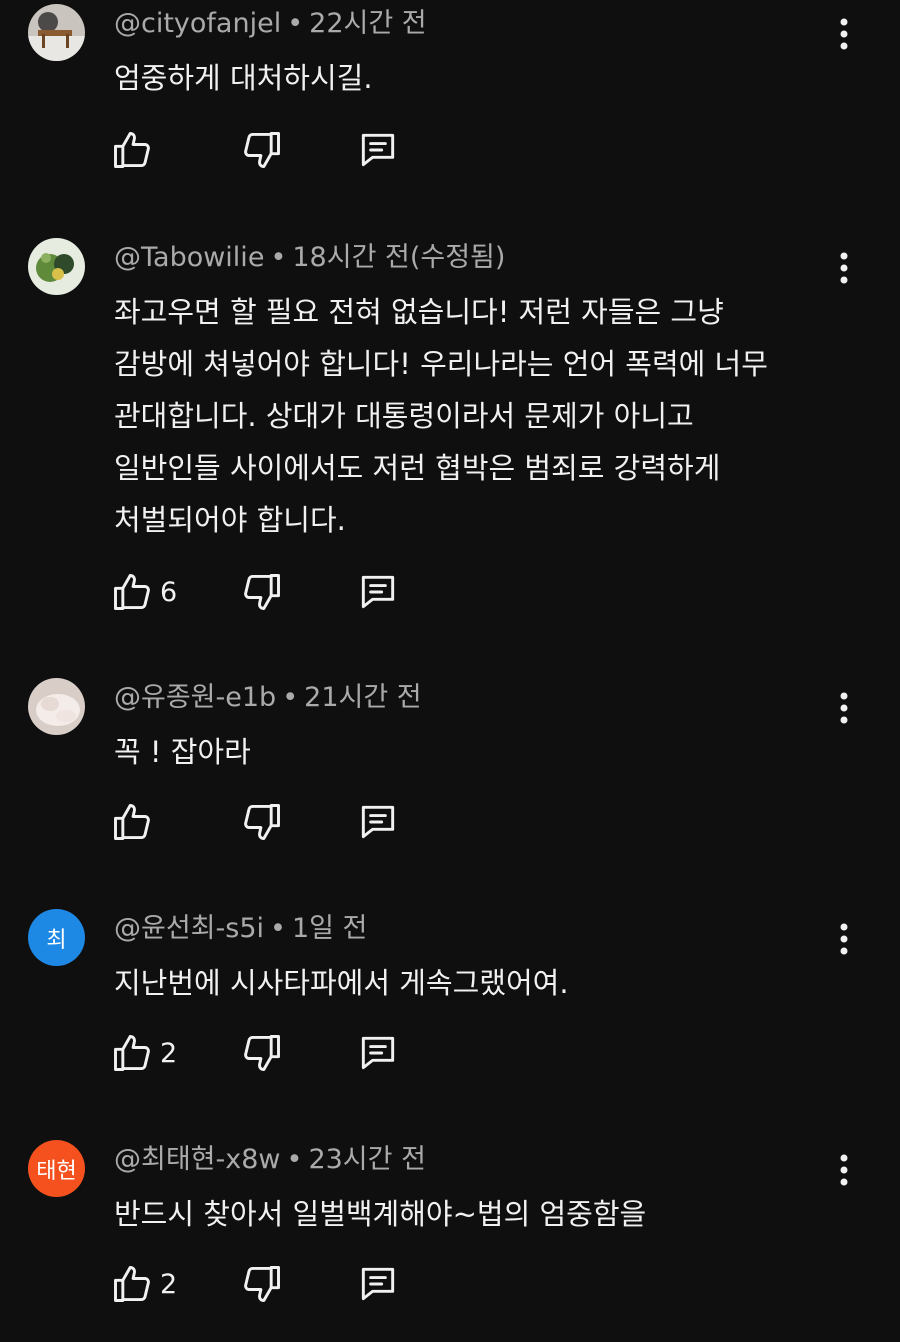 The width and height of the screenshot is (900, 1342). Describe the element at coordinates (189, 257) in the screenshot. I see `comment-username: @Tabowilie` at that location.